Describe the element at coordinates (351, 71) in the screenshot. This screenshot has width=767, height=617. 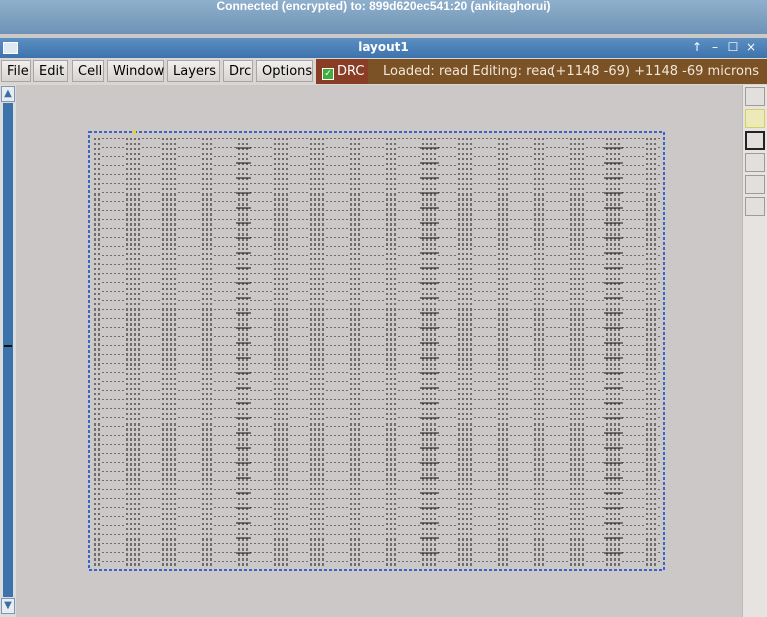
I see `drc-toggle-label: DRC` at that location.